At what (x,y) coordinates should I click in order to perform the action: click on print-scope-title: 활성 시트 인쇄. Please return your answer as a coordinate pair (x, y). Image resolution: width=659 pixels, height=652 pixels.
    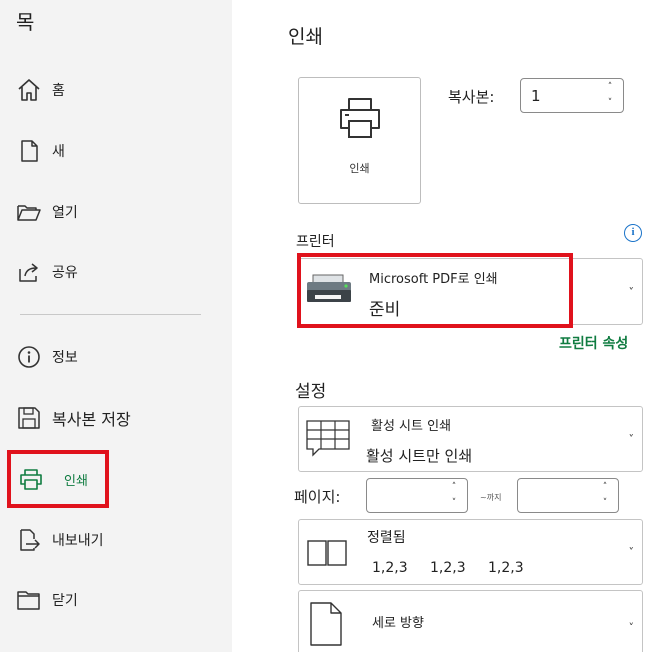
    Looking at the image, I should click on (411, 426).